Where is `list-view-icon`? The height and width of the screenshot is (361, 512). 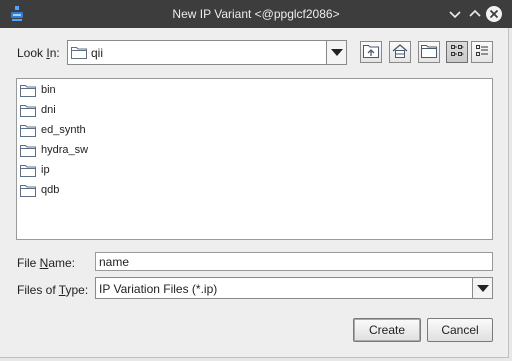 list-view-icon is located at coordinates (457, 52).